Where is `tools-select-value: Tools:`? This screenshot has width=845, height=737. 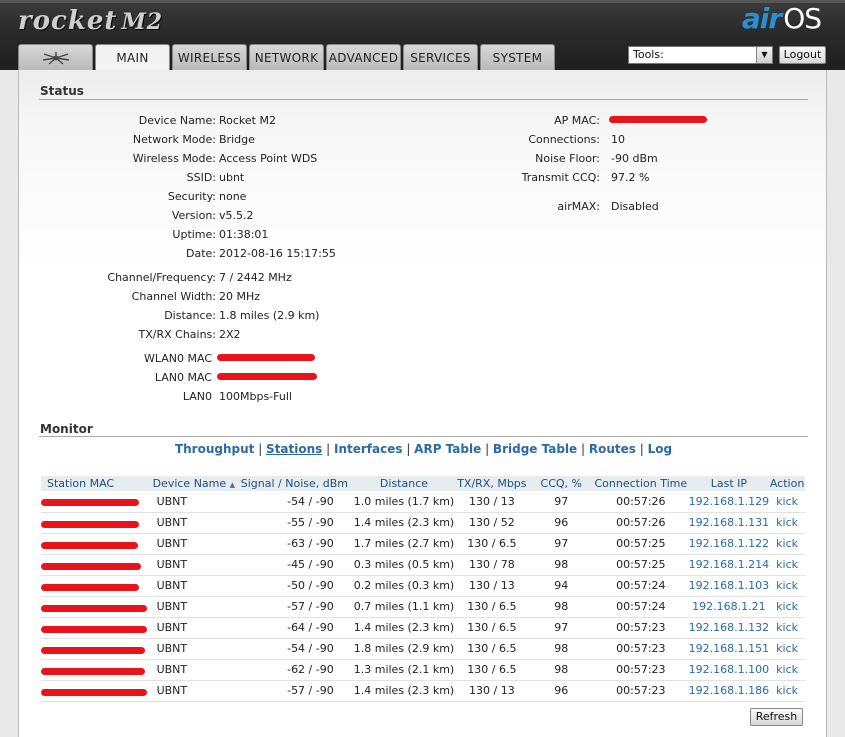 tools-select-value: Tools: is located at coordinates (648, 54).